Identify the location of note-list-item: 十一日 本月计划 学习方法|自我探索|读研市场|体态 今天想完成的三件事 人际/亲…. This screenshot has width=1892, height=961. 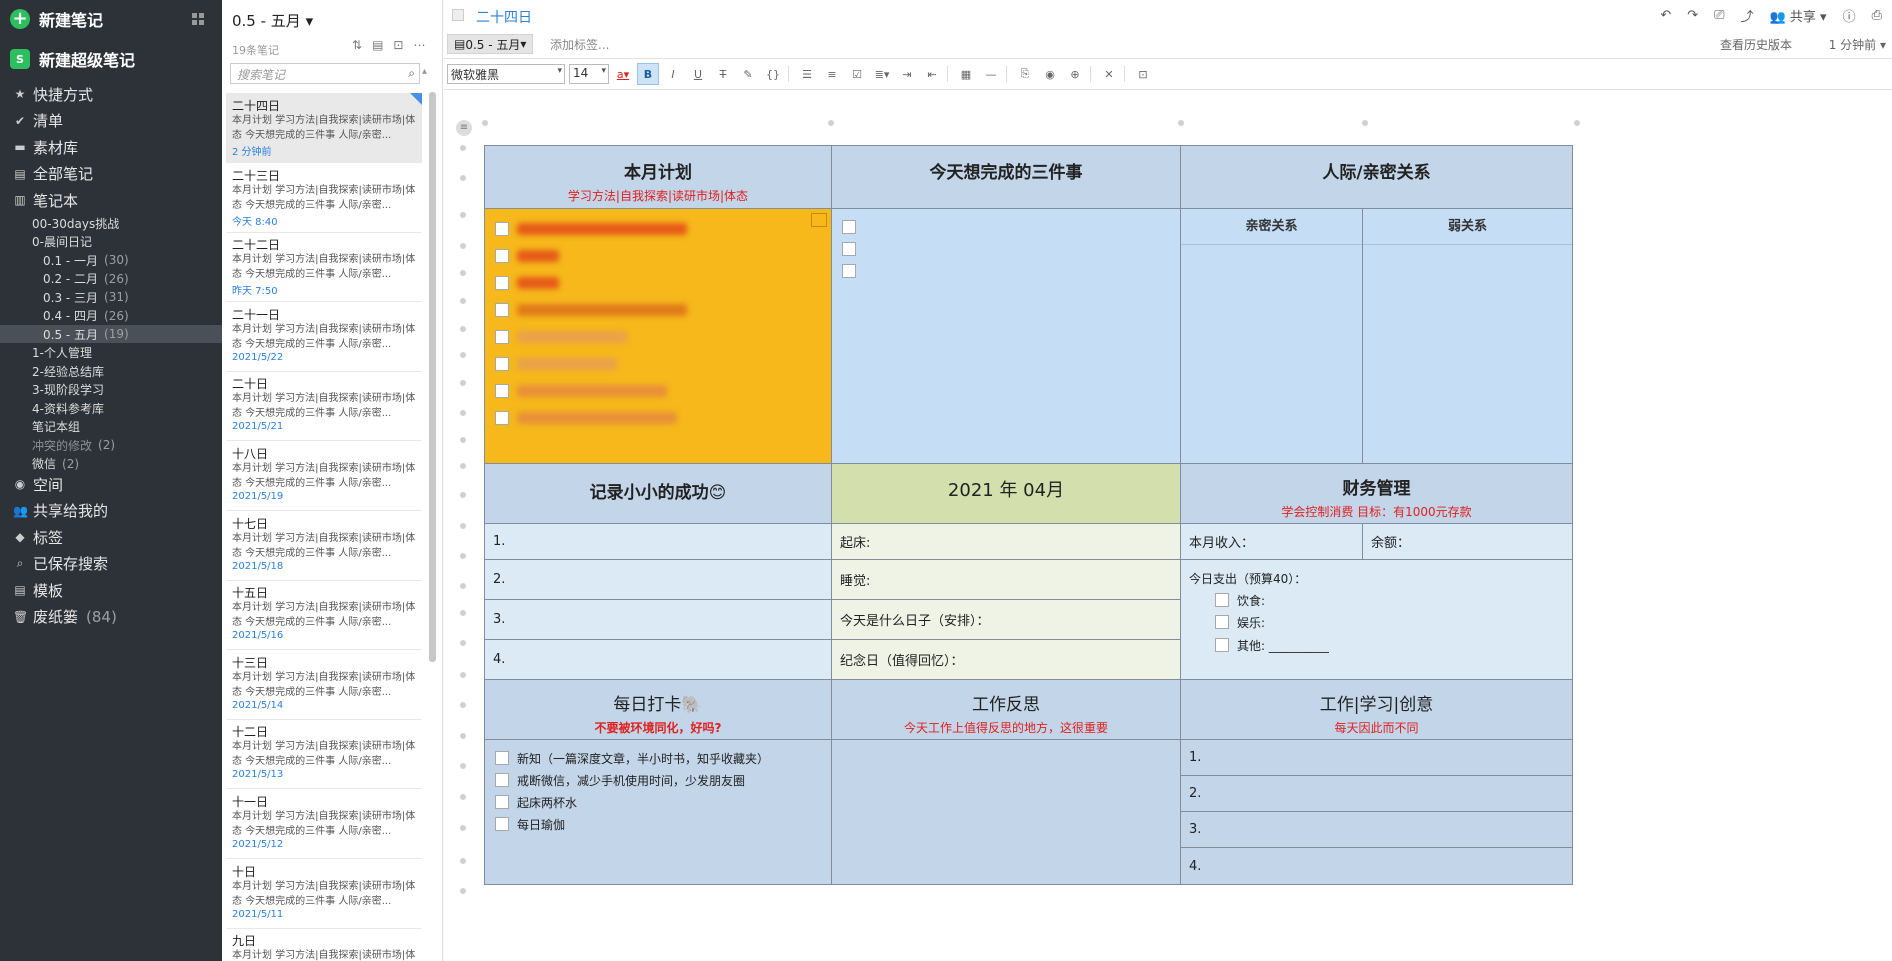
(324, 824).